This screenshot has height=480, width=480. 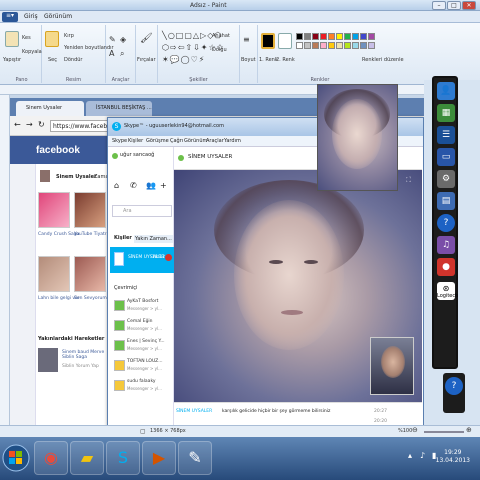 I want to click on menu-skype: Skype, so click(x=119, y=141).